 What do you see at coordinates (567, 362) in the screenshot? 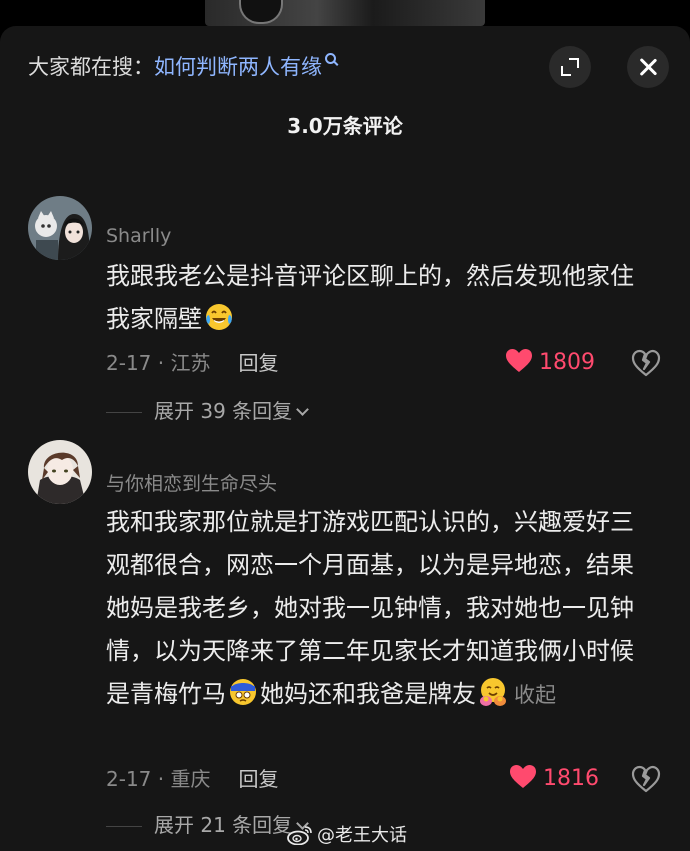
I see `like-count: 1809` at bounding box center [567, 362].